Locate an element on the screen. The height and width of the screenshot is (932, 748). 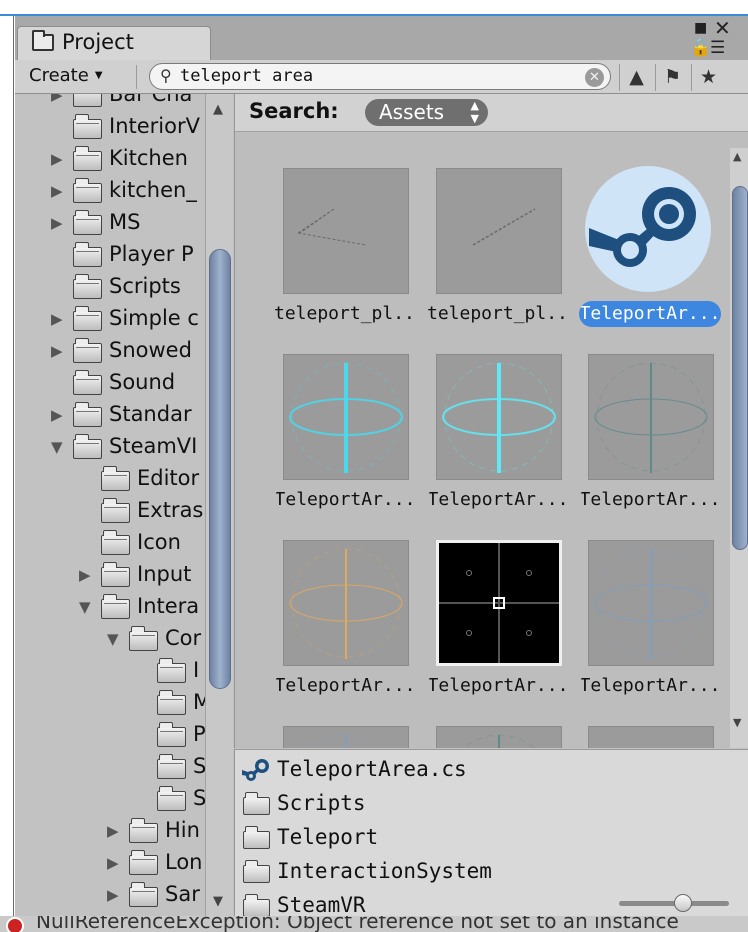
thumbnail-zoom-slider is located at coordinates (674, 903).